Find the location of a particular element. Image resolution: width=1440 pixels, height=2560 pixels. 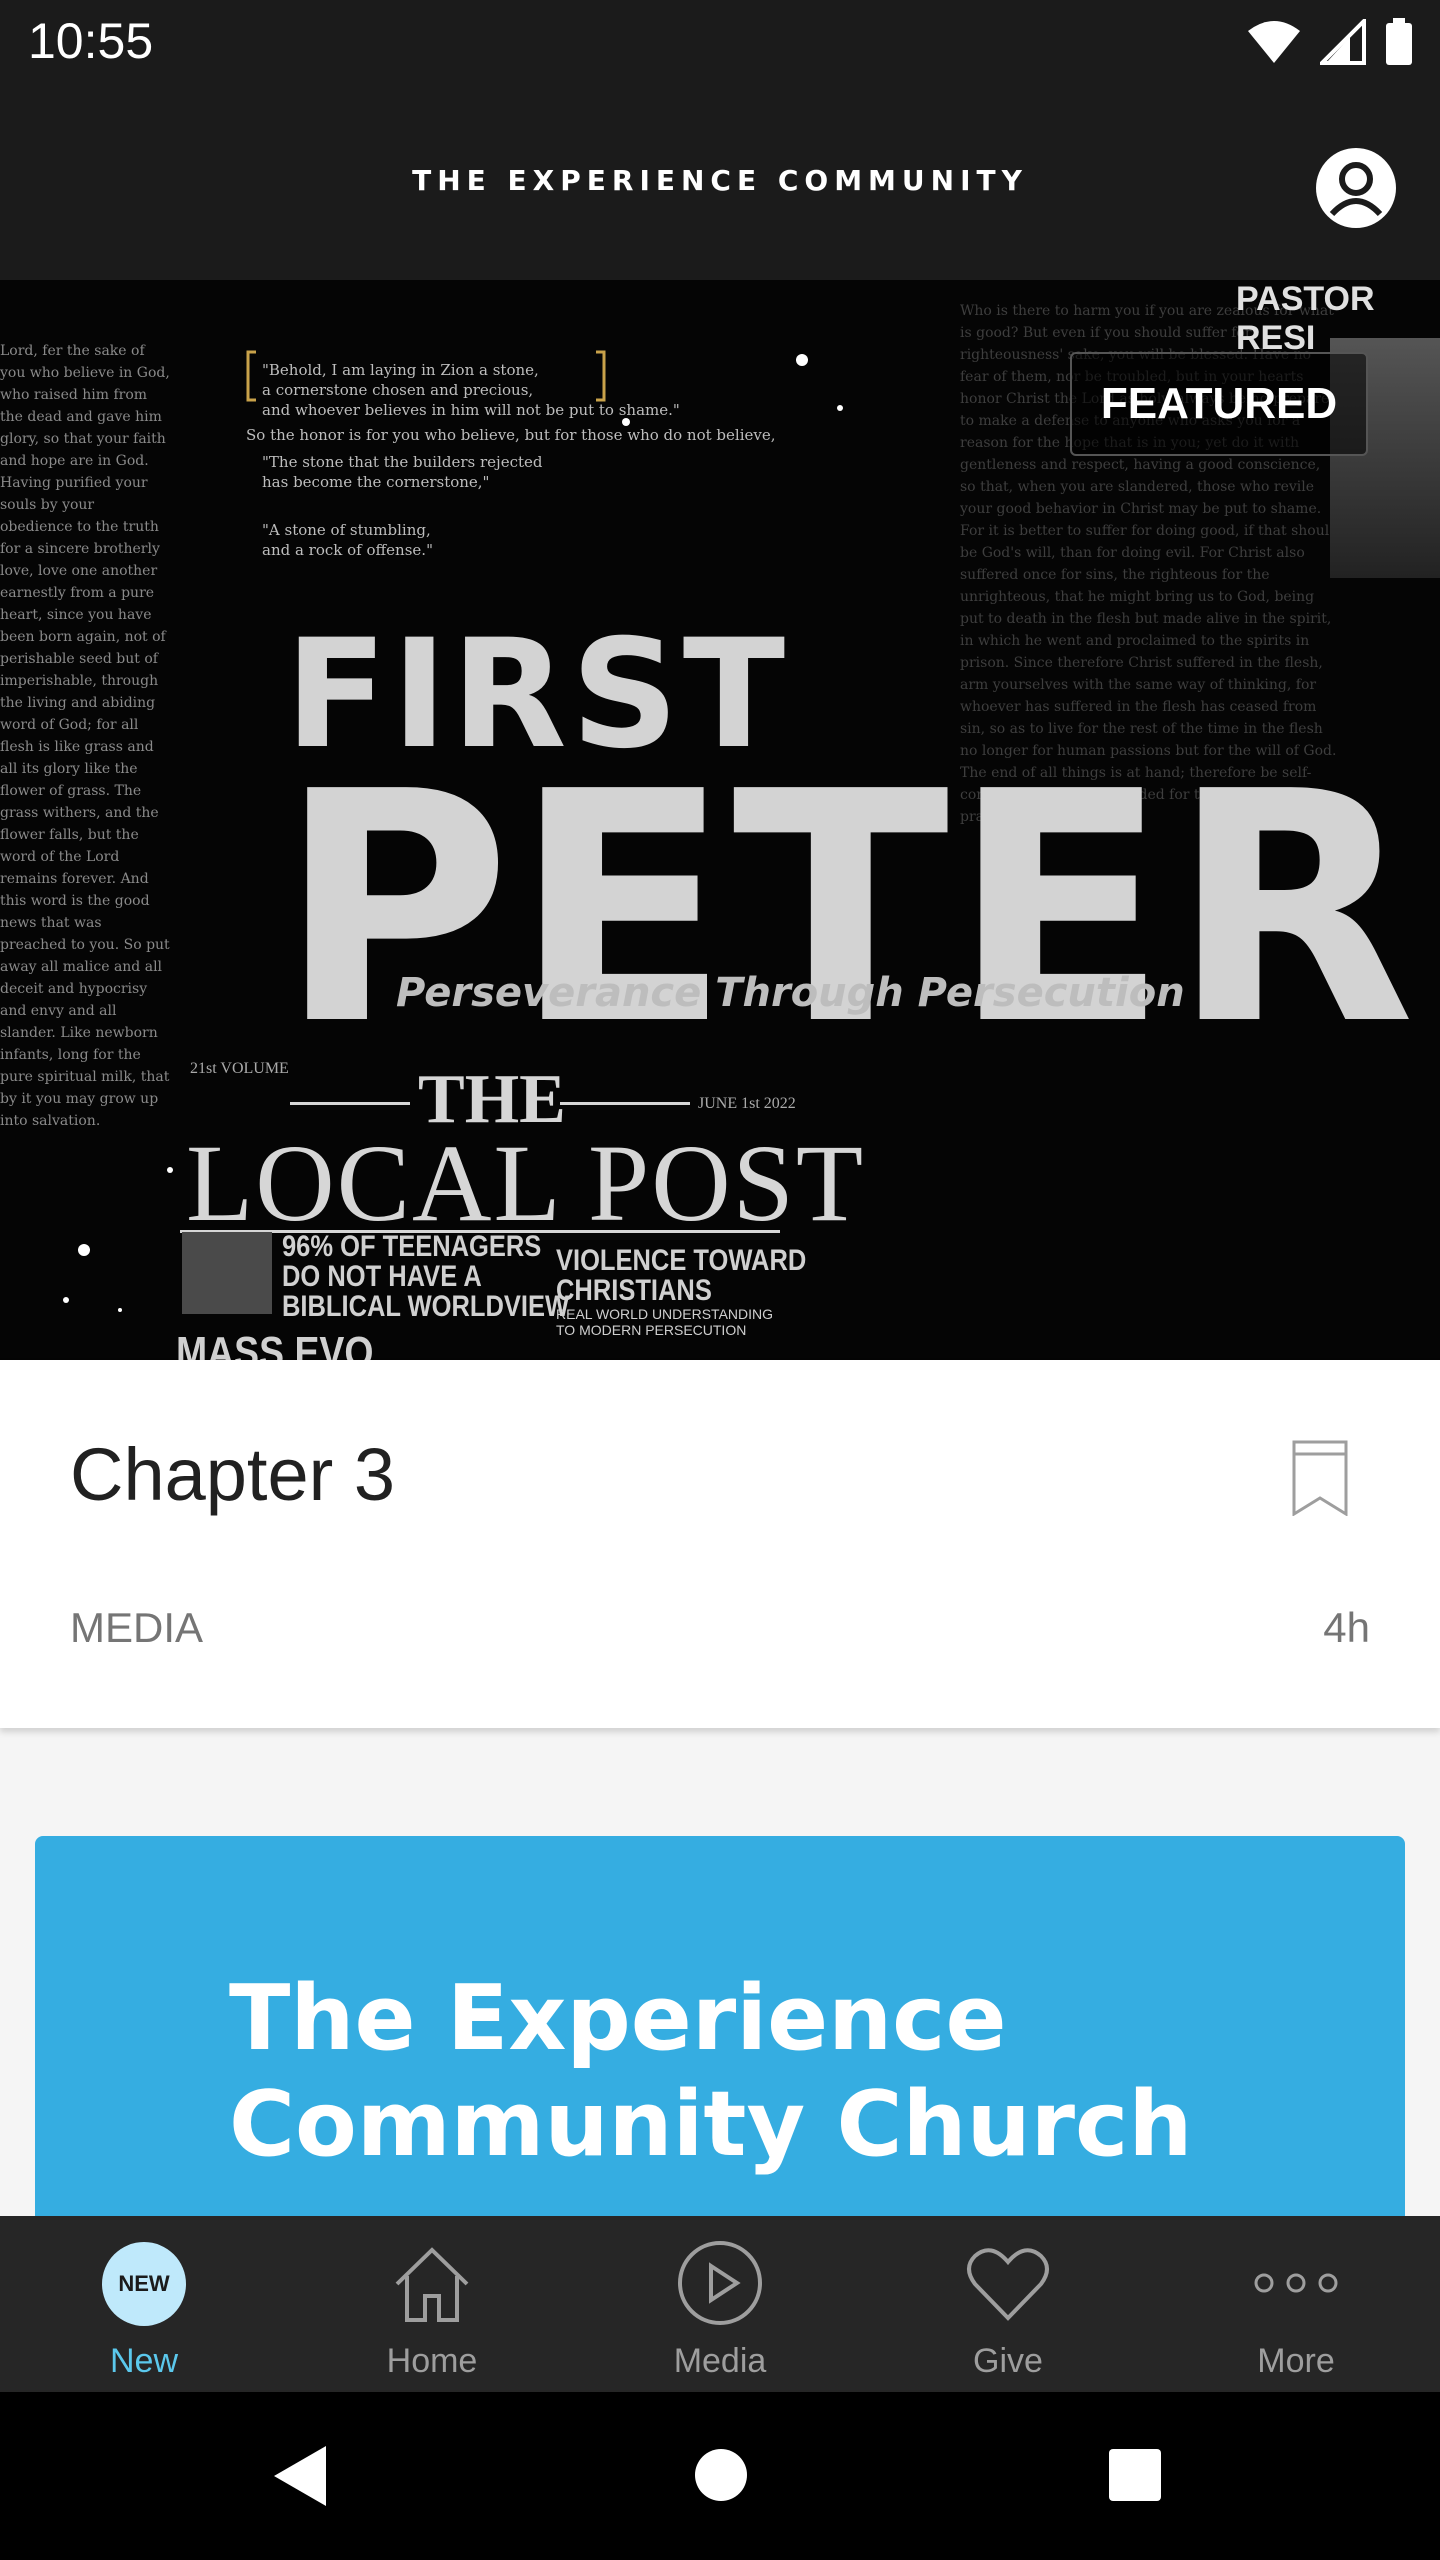

more-icon is located at coordinates (1296, 2283).